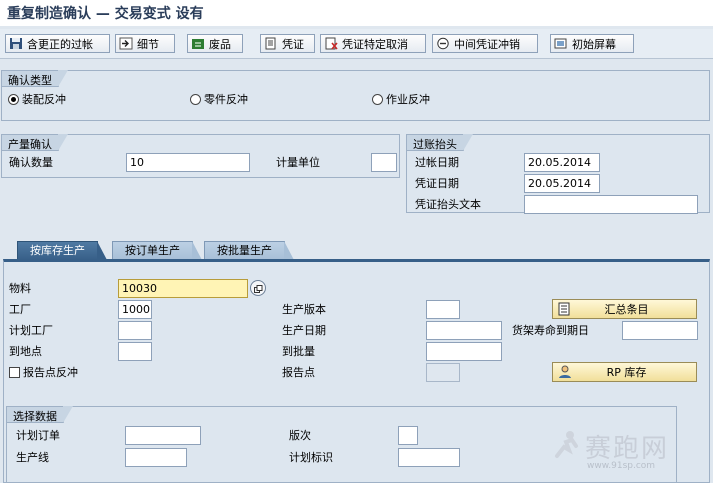 Image resolution: width=713 pixels, height=483 pixels. Describe the element at coordinates (198, 43) in the screenshot. I see `scrap-icon` at that location.